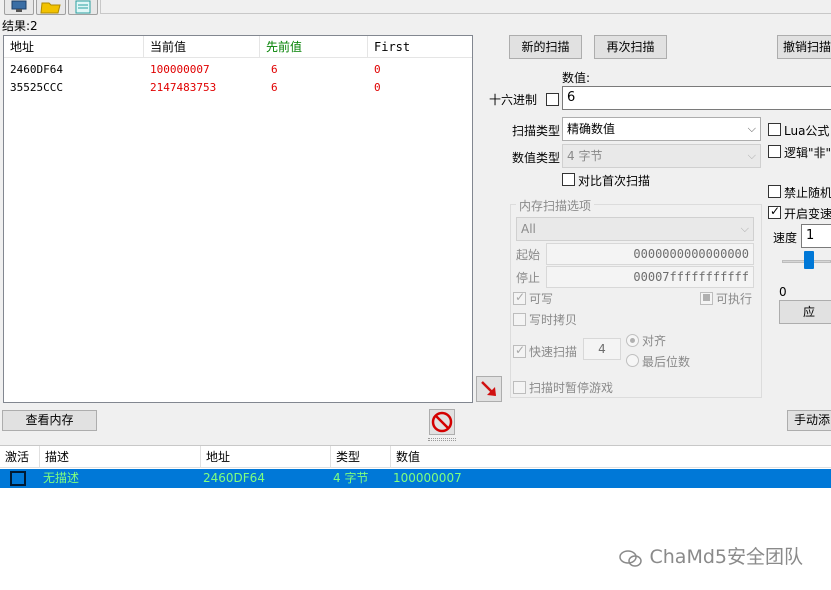 This screenshot has height=590, width=831. What do you see at coordinates (536, 131) in the screenshot?
I see `scan-type-label: 扫描类型` at bounding box center [536, 131].